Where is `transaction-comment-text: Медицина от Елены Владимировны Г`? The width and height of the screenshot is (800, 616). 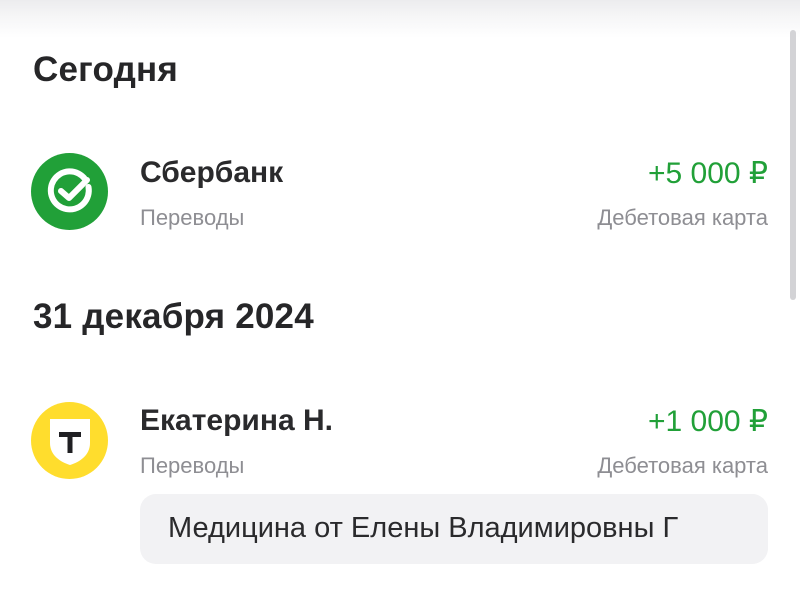 transaction-comment-text: Медицина от Елены Владимировны Г is located at coordinates (423, 528).